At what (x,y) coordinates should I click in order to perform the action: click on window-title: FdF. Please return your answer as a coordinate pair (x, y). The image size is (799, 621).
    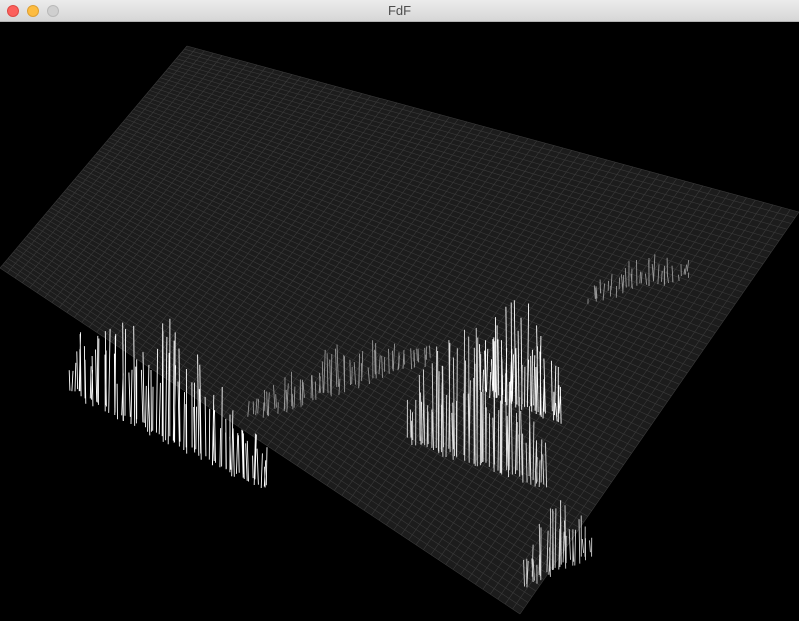
    Looking at the image, I should click on (399, 10).